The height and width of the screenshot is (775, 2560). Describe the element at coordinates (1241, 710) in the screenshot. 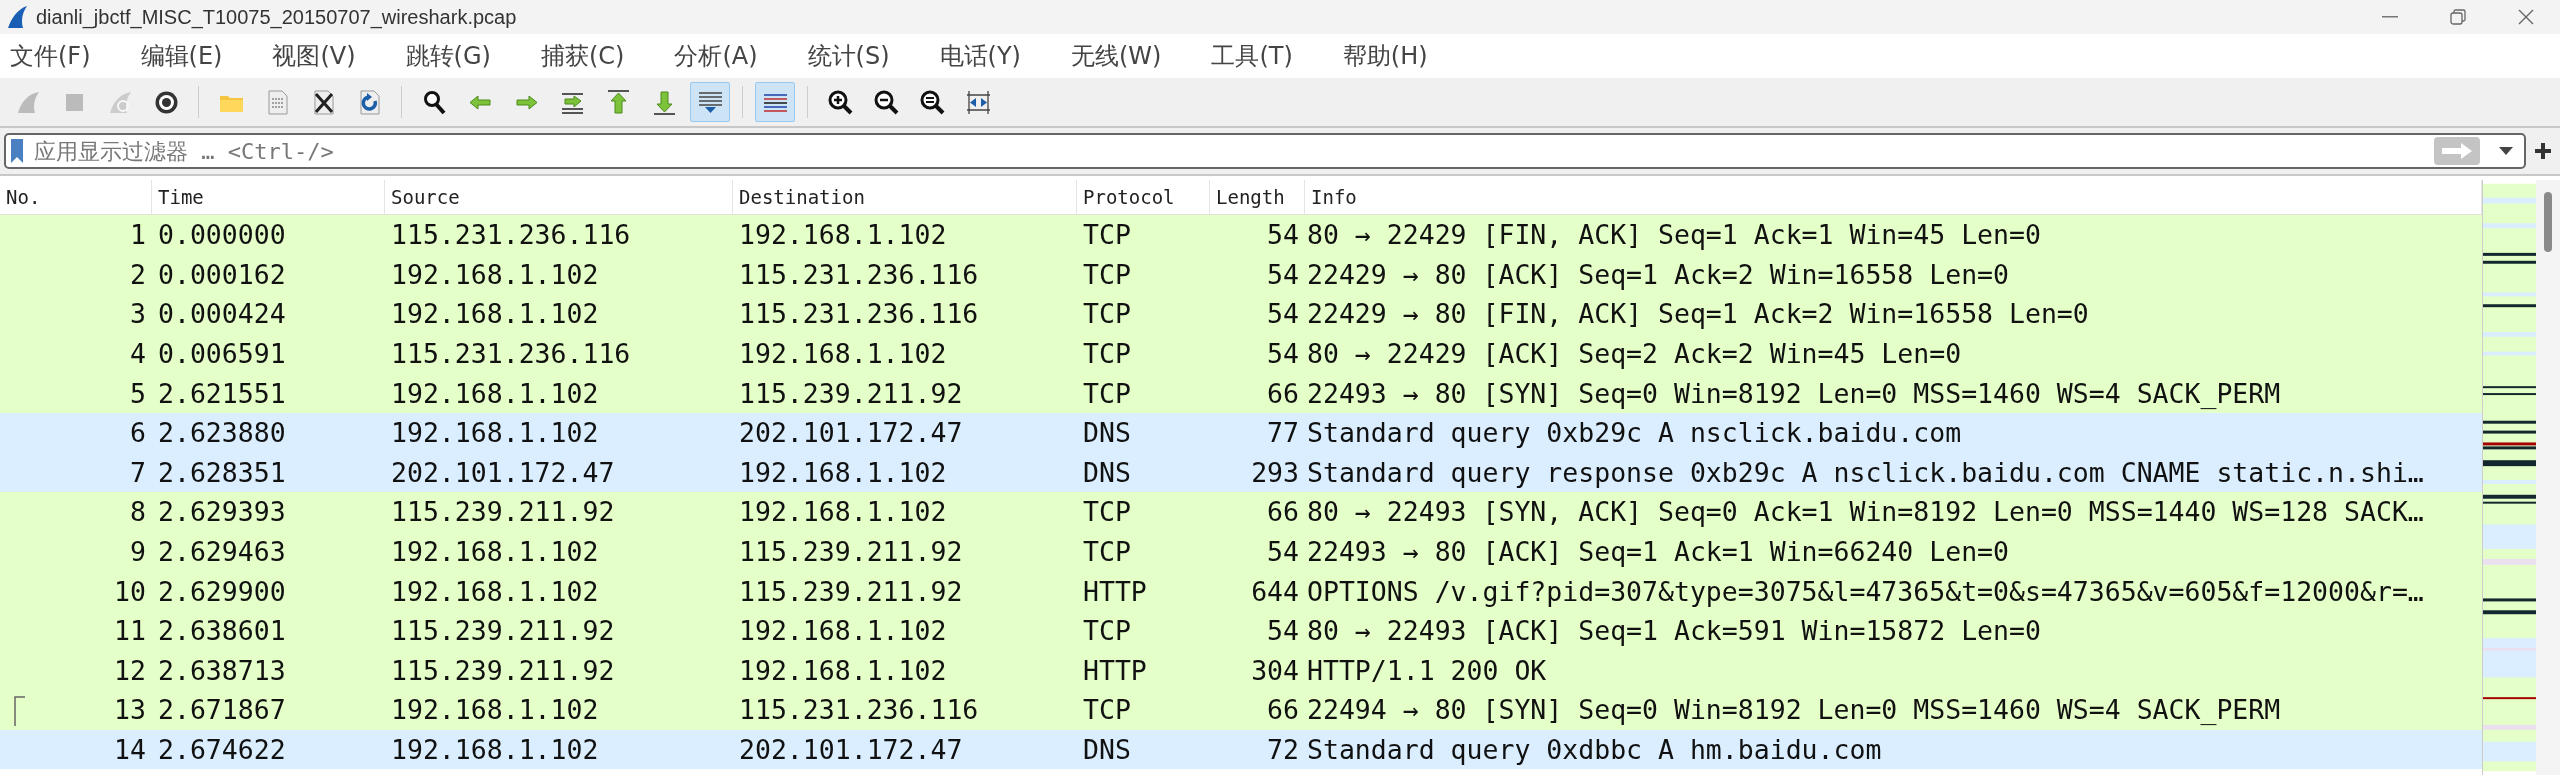

I see `packet-row: 13 2.671867 192.168.1.102 115.231.236.116 TCP 66 22494 → 80 [SYN] Seq=0 Win=8192 Len=0 MSS=1460 WS=4 SACK_PERM` at that location.